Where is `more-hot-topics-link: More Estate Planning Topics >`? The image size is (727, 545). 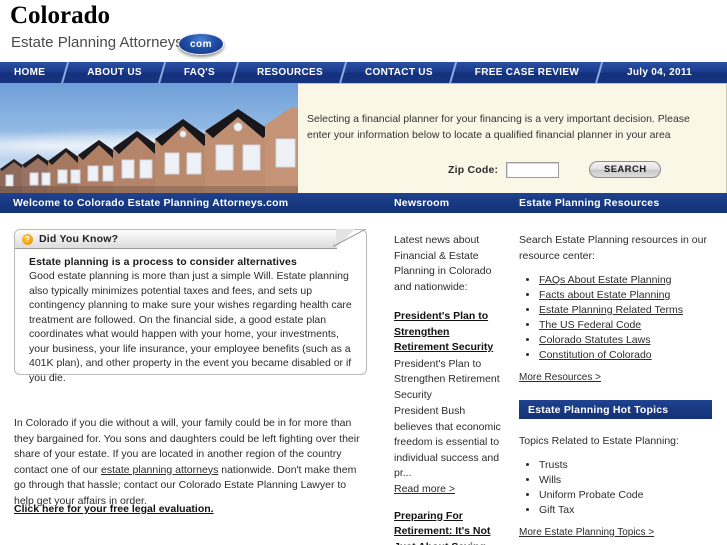 more-hot-topics-link: More Estate Planning Topics > is located at coordinates (619, 532).